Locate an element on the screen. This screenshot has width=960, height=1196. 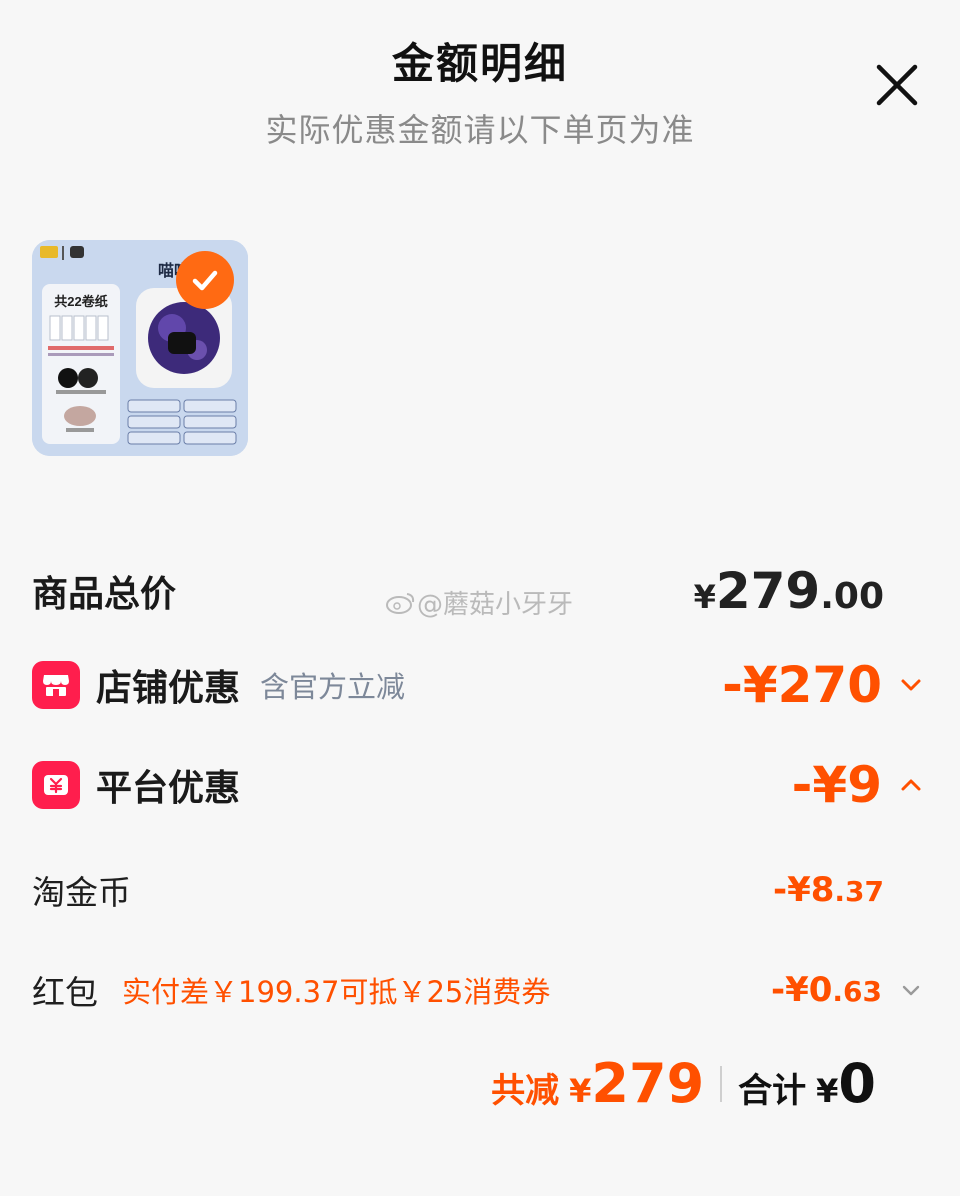
divider is located at coordinates (721, 1083).